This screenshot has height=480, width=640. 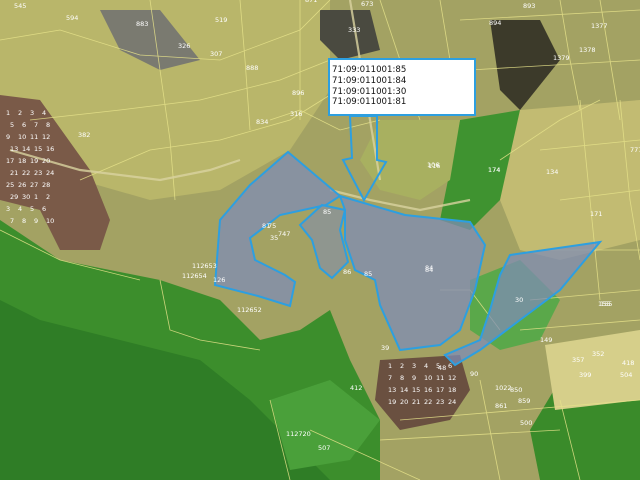 What do you see at coordinates (50, 173) in the screenshot?
I see `house-number-label: 24` at bounding box center [50, 173].